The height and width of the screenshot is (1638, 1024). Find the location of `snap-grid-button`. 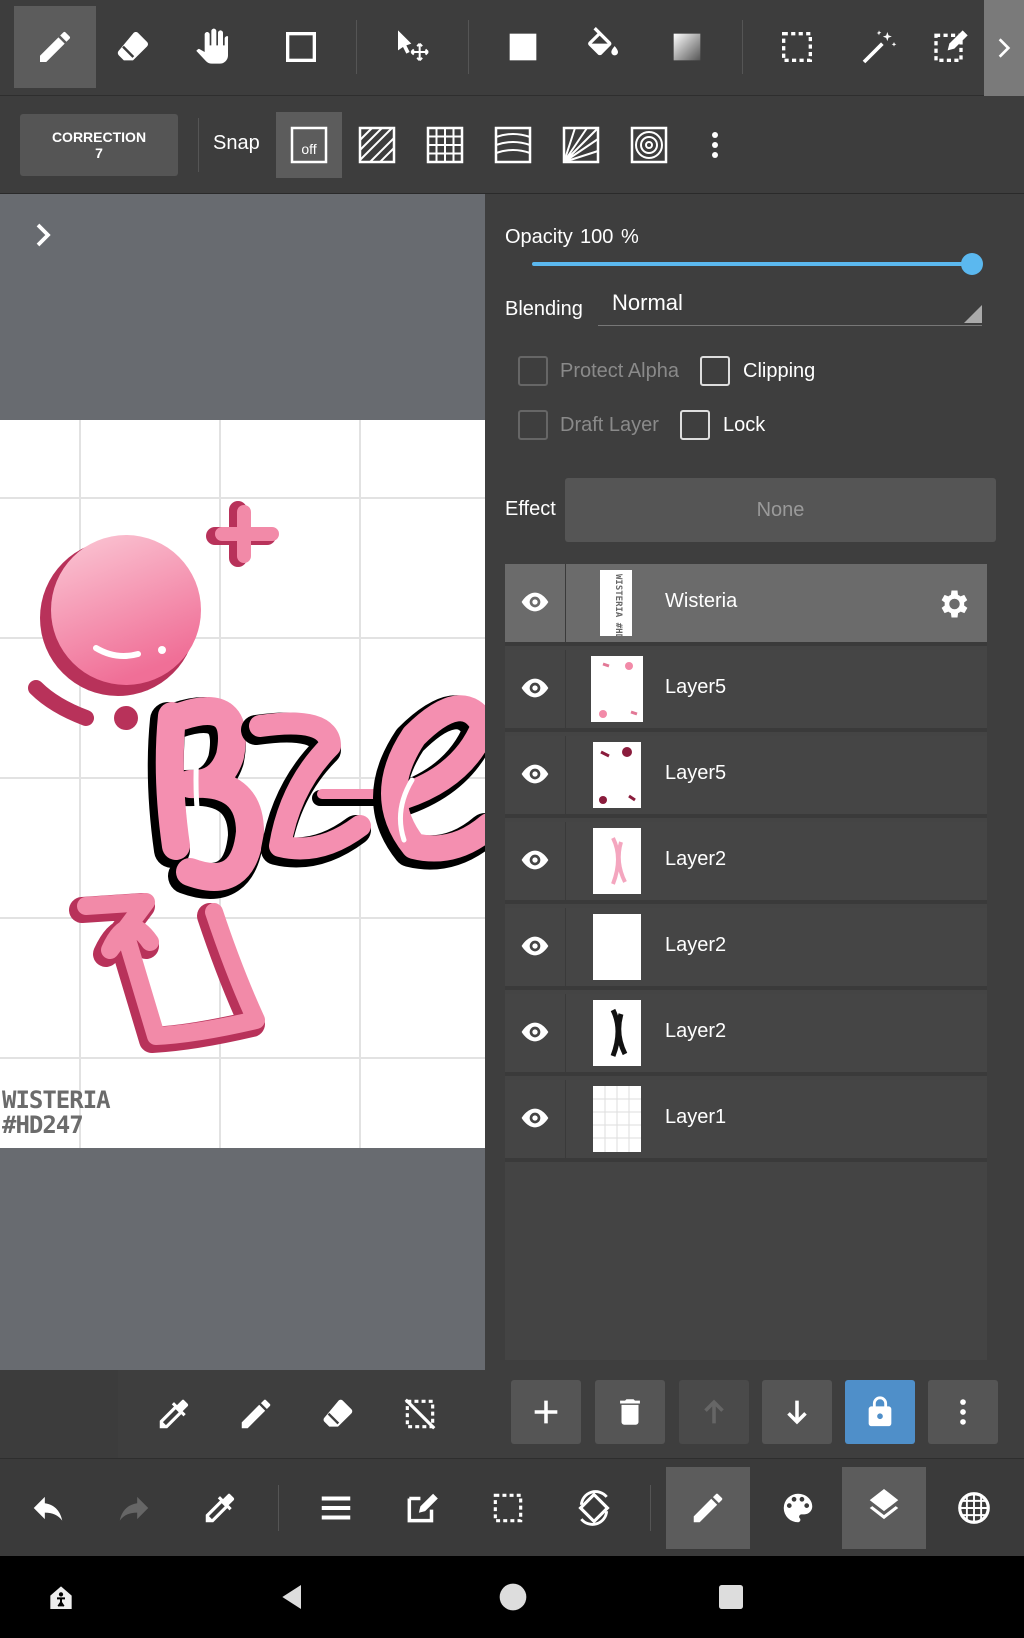

snap-grid-button is located at coordinates (445, 145).